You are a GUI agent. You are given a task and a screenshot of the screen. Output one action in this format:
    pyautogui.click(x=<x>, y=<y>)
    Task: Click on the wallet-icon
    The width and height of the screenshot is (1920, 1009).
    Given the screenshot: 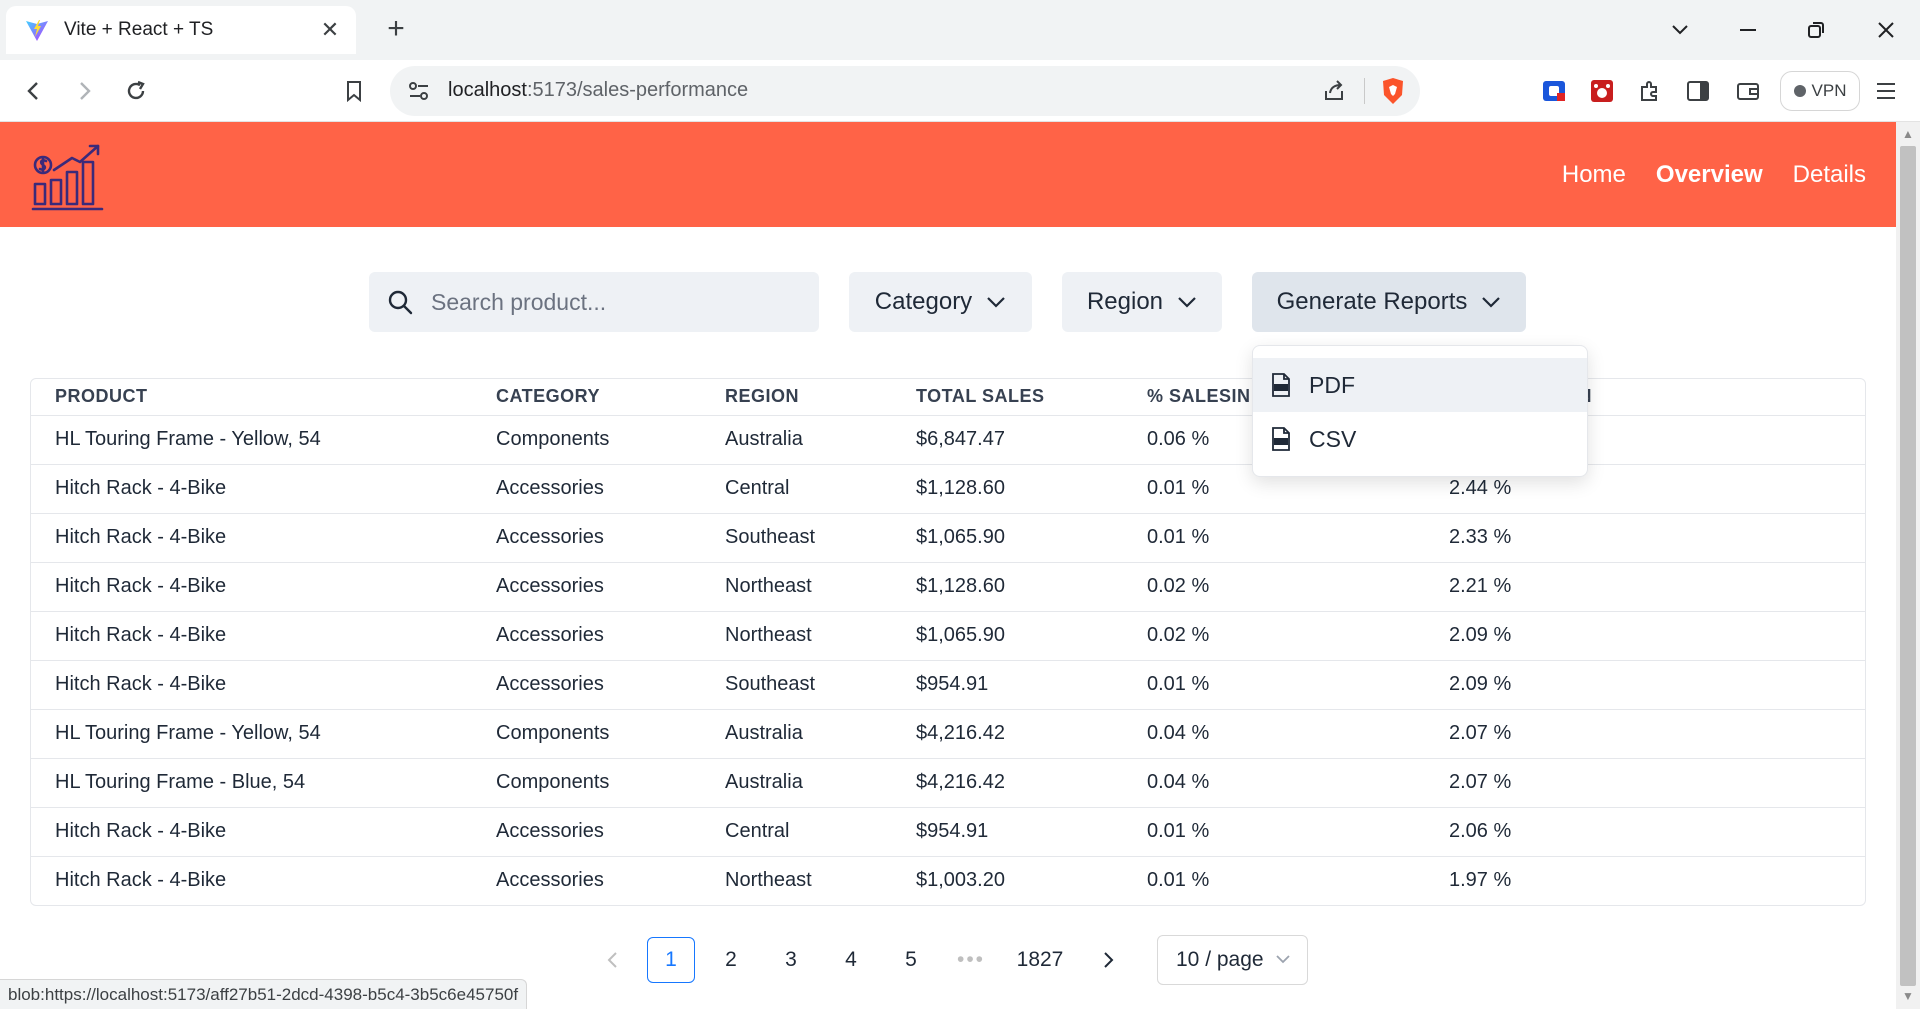 What is the action you would take?
    pyautogui.click(x=1748, y=91)
    